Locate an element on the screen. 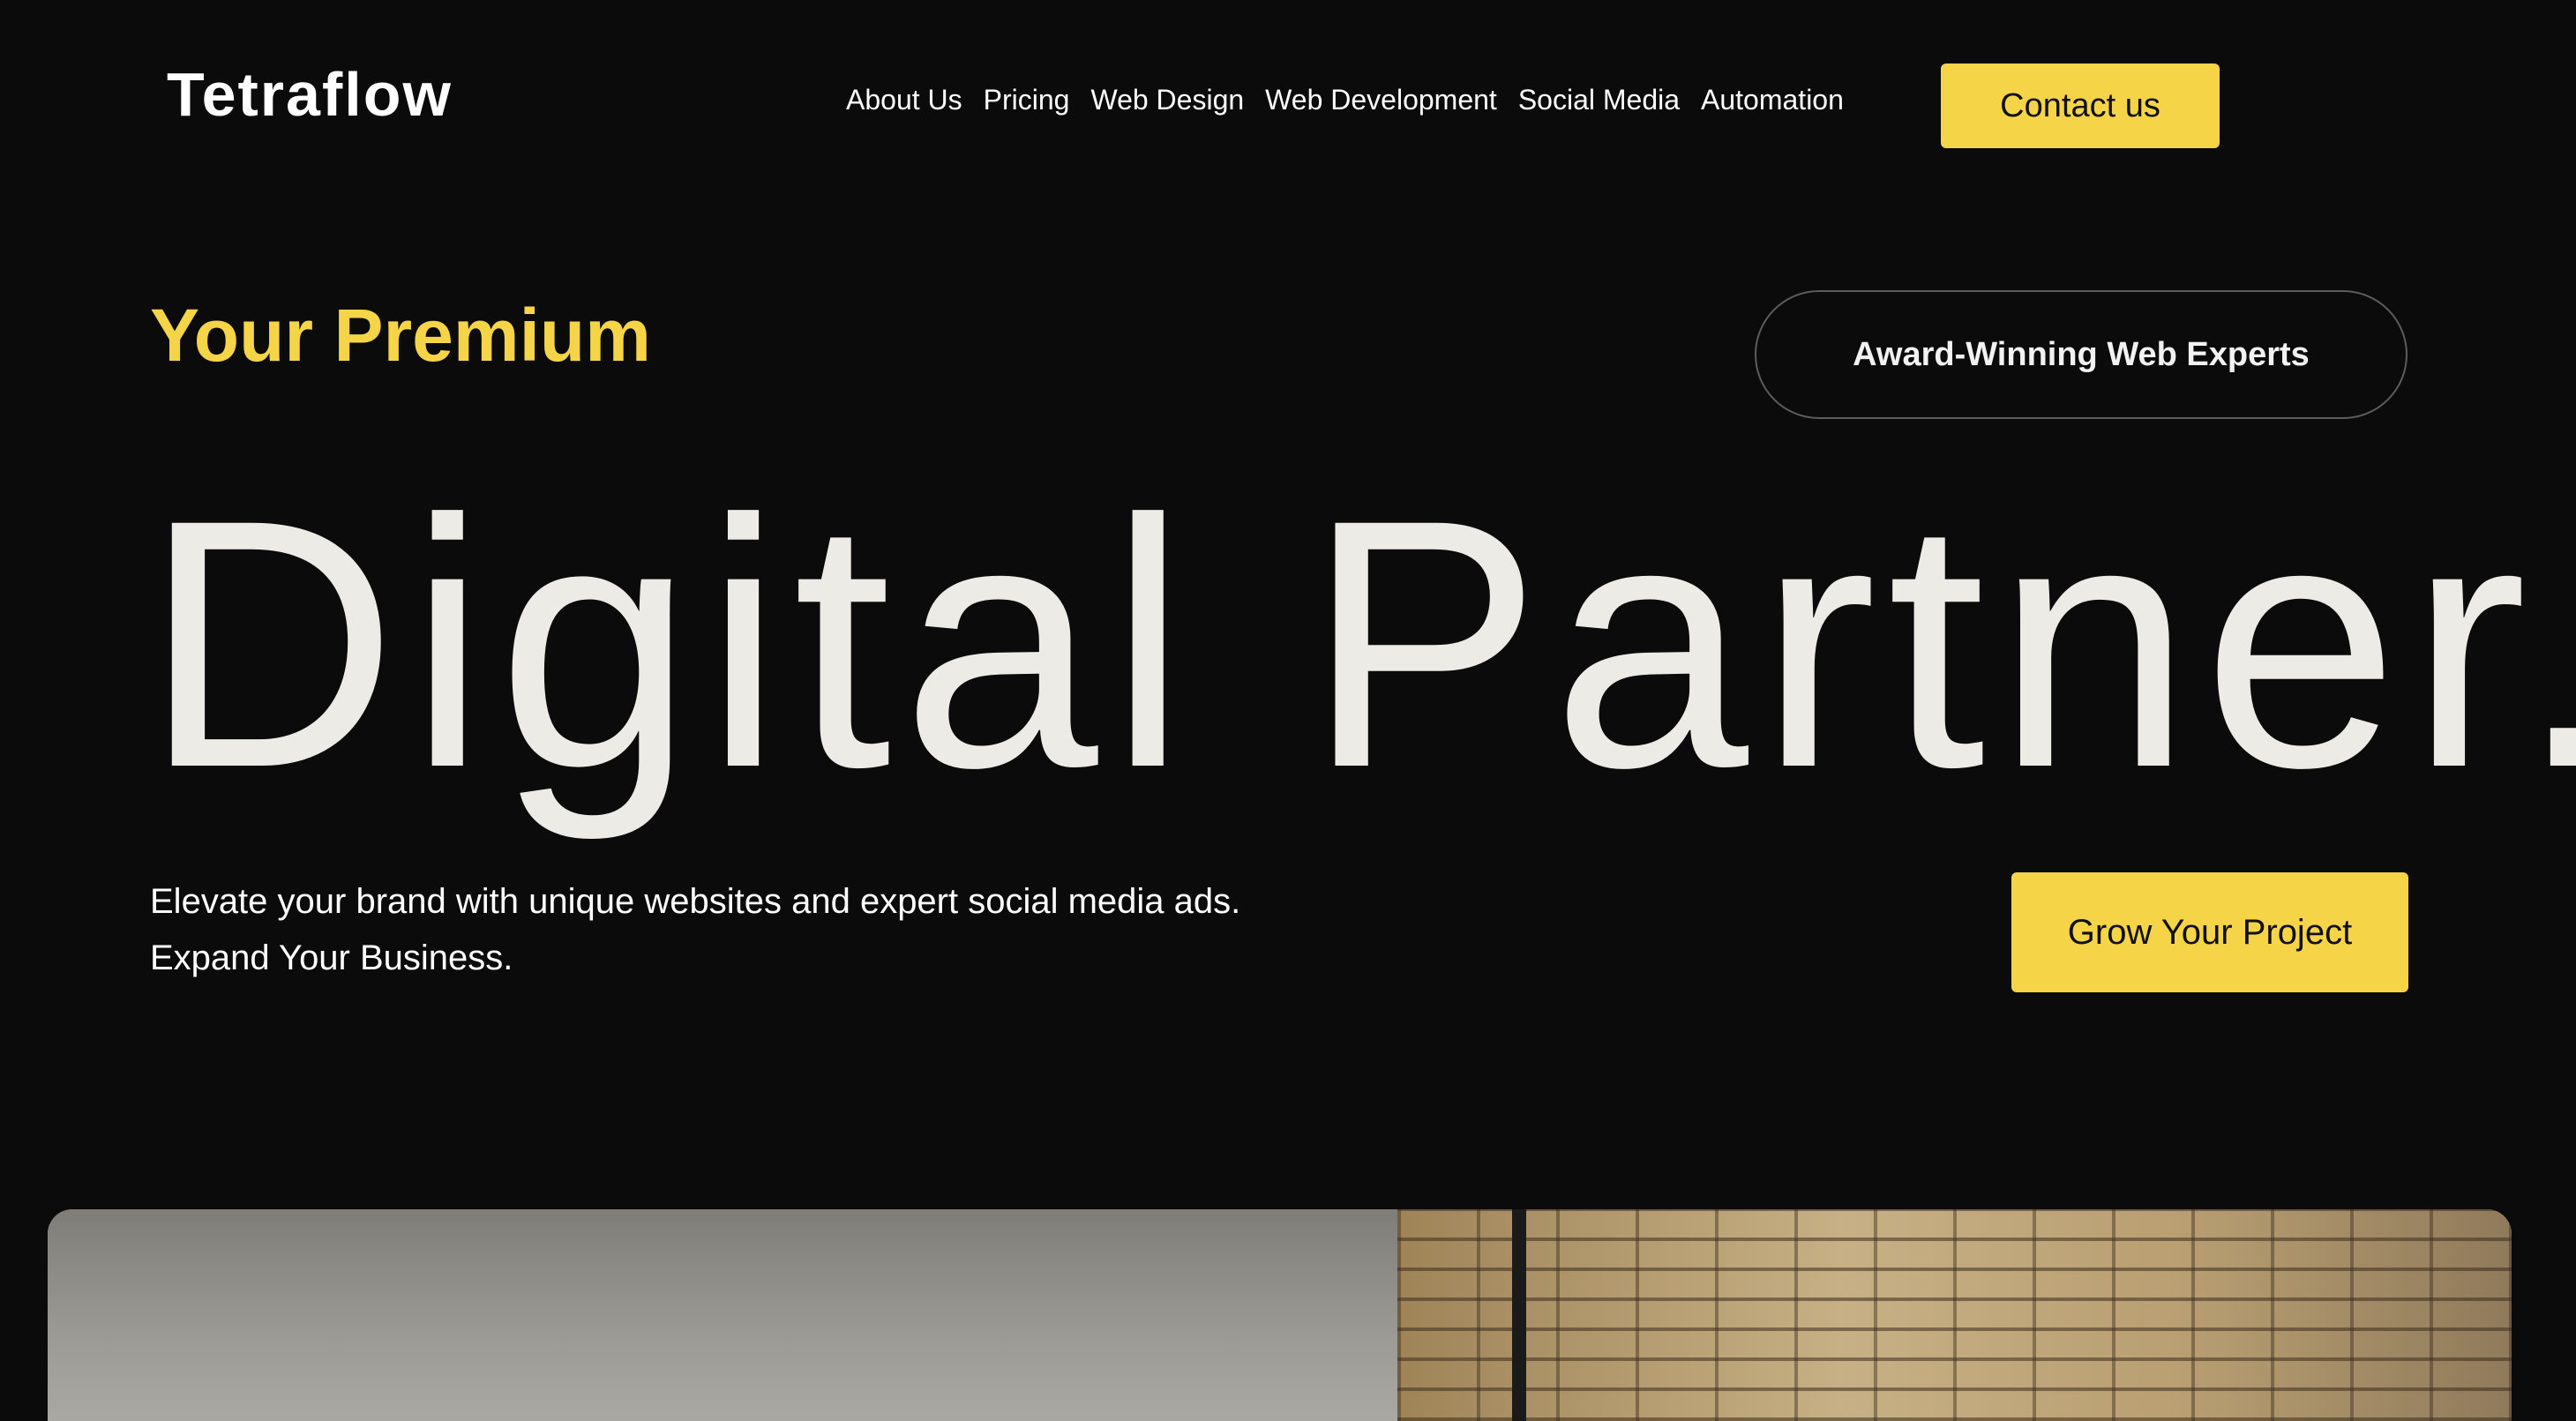  nav-item-social-media: Social Media is located at coordinates (1599, 100).